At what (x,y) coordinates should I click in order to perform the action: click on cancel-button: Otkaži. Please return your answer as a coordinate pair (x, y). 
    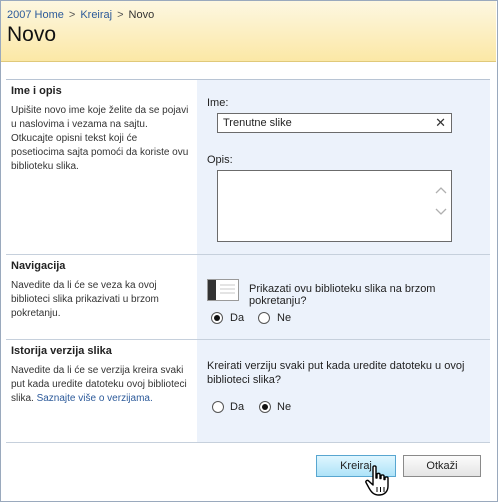
    Looking at the image, I should click on (442, 466).